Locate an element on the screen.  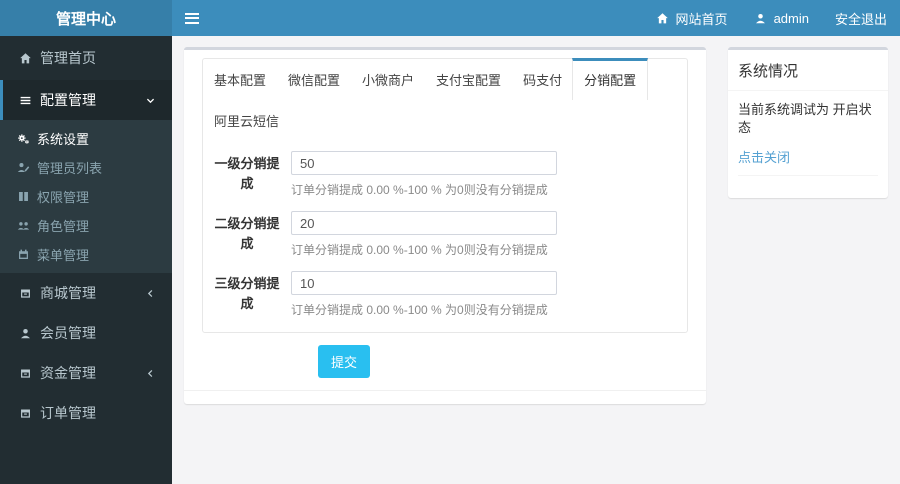
level2-commission-label: 二级分销提成 is located at coordinates (247, 234).